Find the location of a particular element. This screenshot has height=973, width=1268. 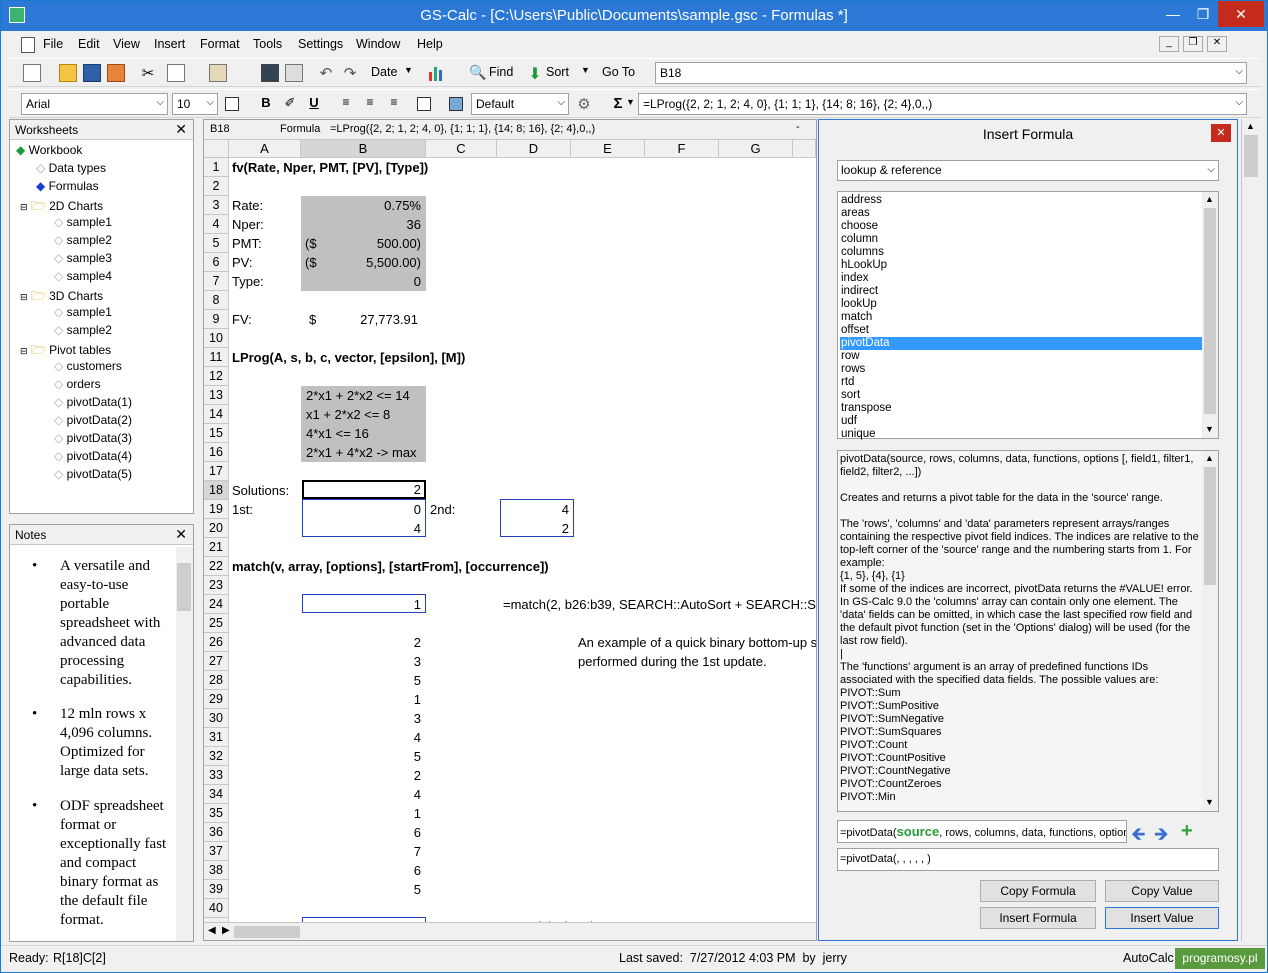

list-item: choose is located at coordinates (1021, 226).